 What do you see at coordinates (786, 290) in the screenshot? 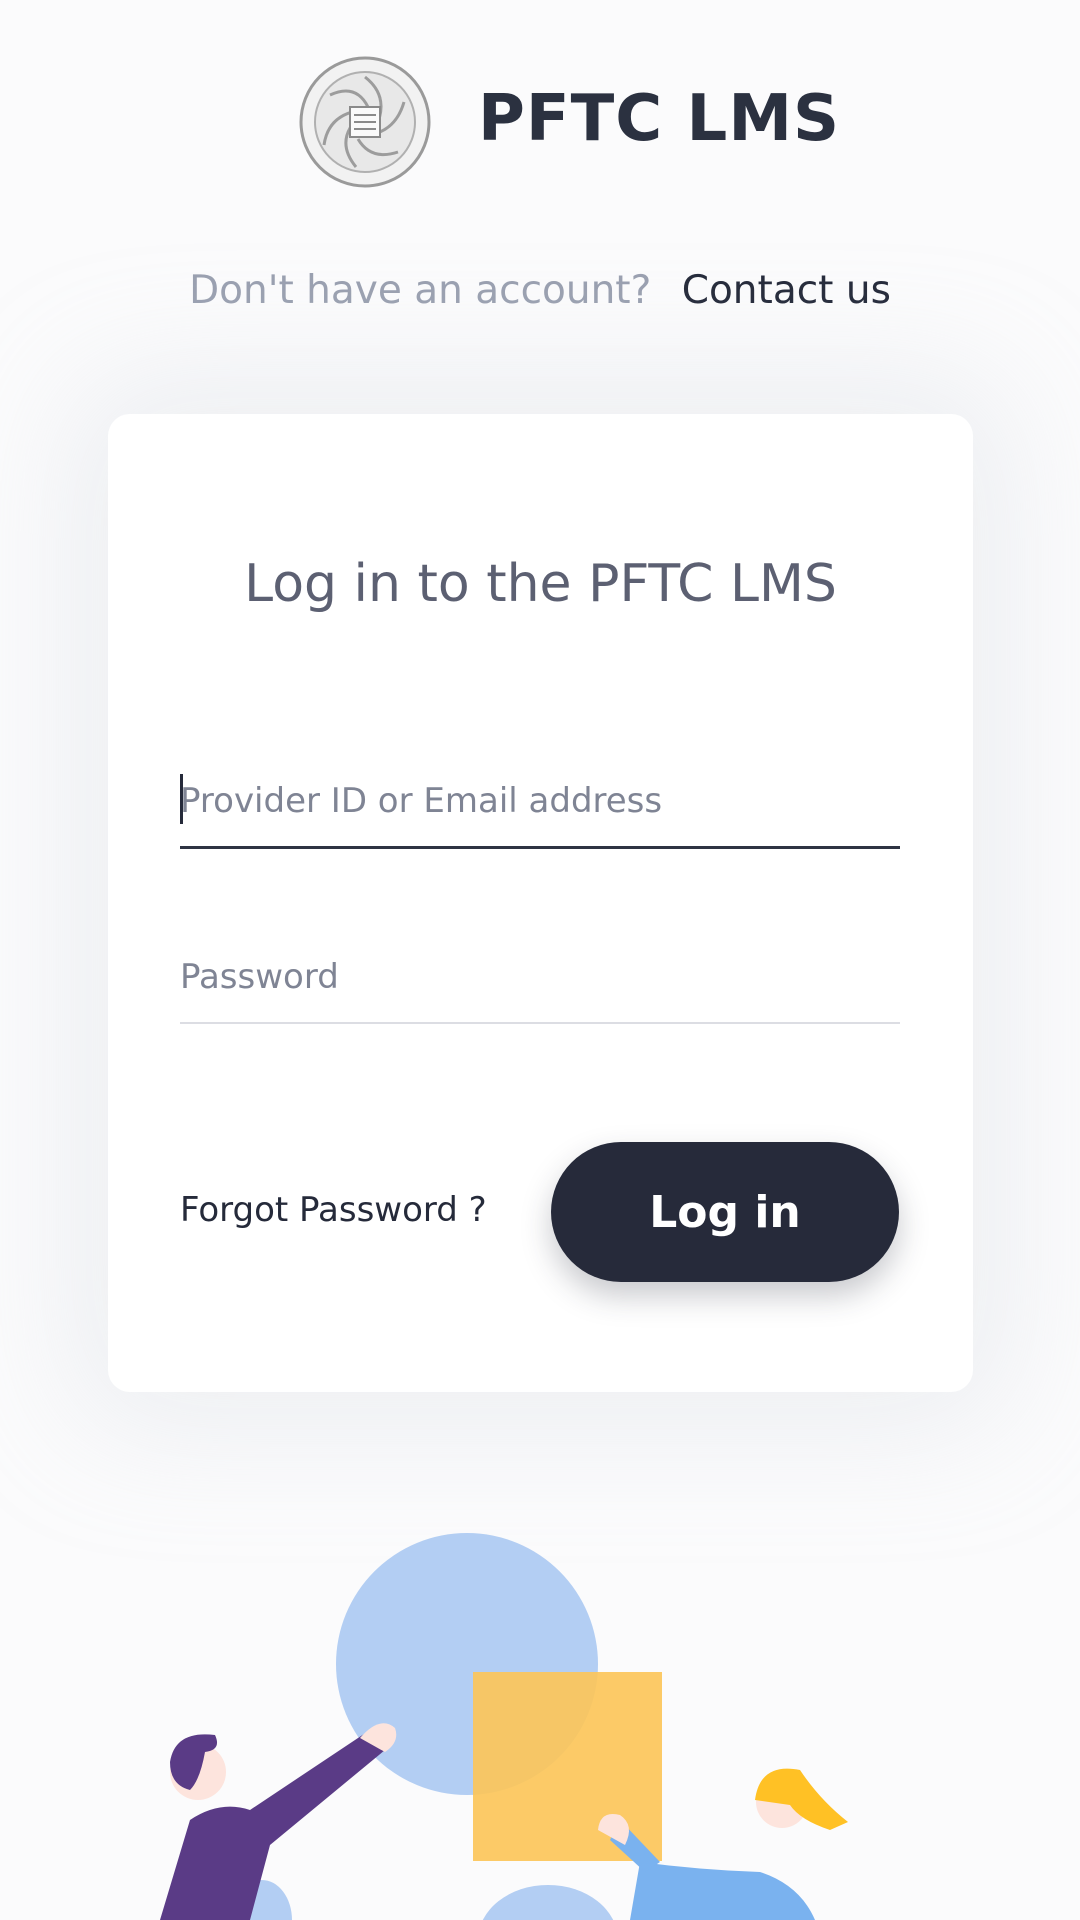
I see `contact-us-link: Contact us` at bounding box center [786, 290].